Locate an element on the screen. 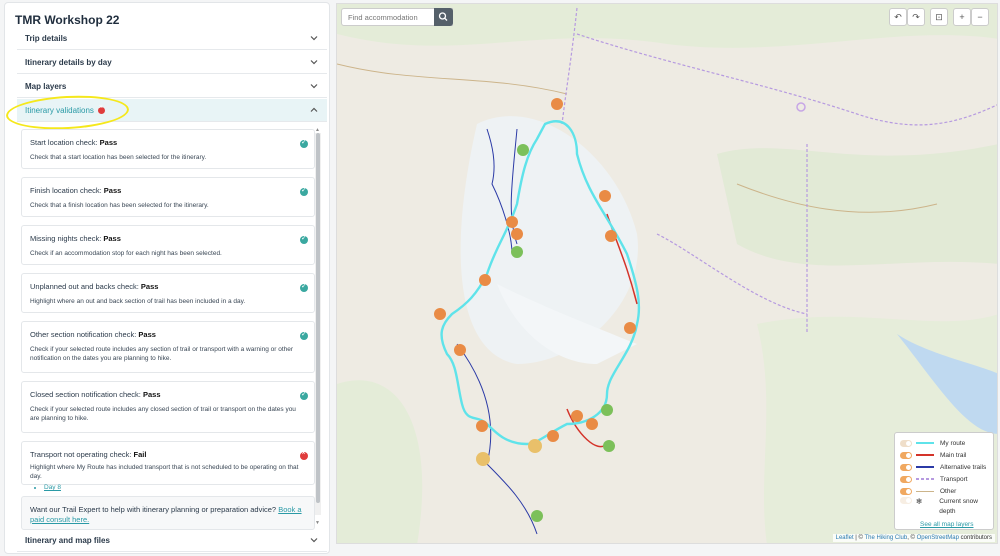  search-button is located at coordinates (443, 17).